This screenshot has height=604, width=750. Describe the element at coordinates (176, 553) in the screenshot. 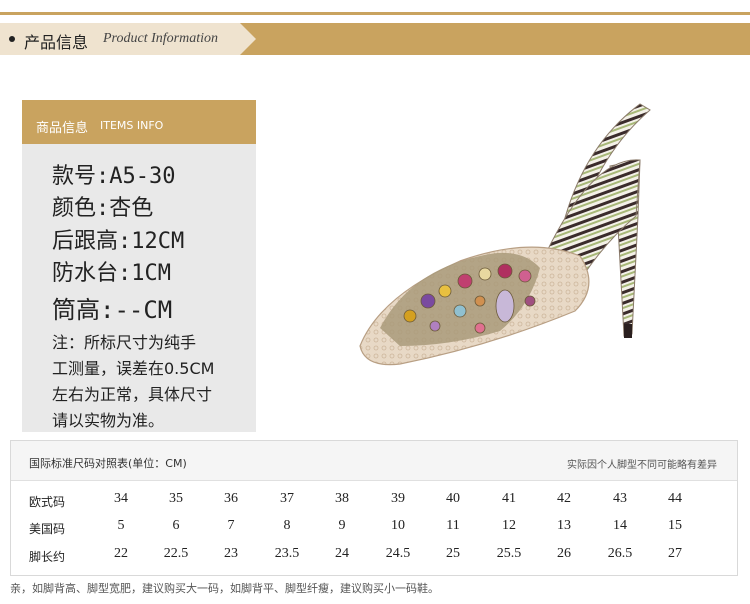

I see `table-cell: 22.5` at that location.